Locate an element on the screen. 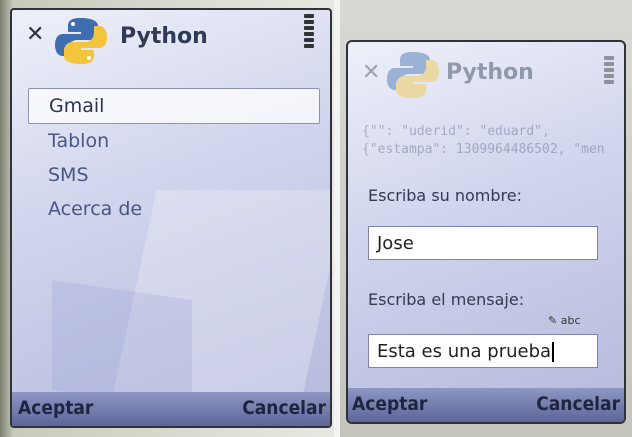 Image resolution: width=632 pixels, height=437 pixels. wallpaper-shape is located at coordinates (122, 345).